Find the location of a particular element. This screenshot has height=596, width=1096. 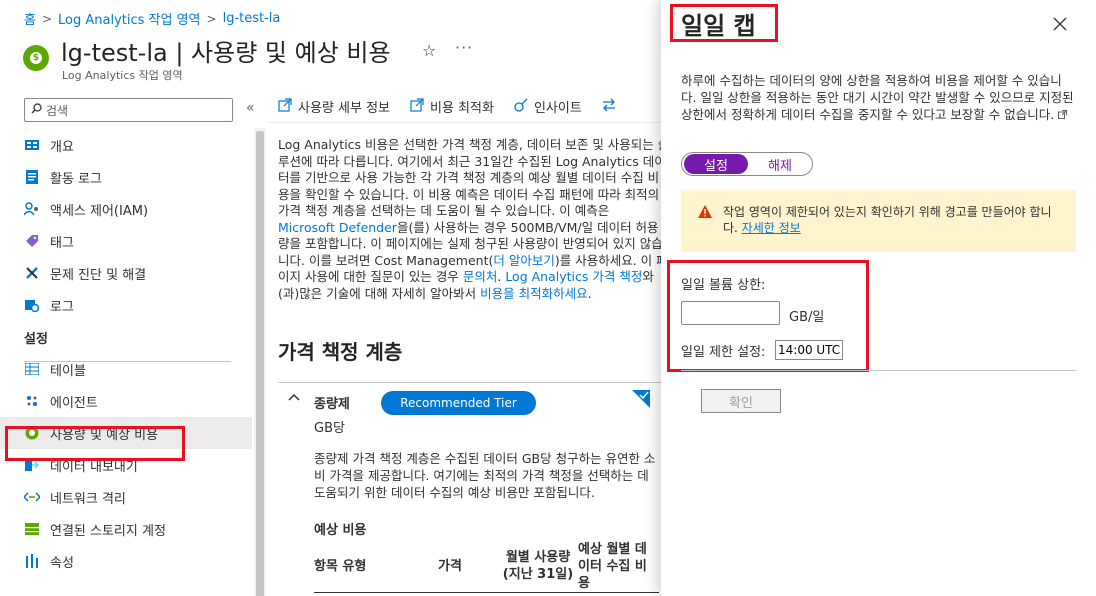

usage-cost-resource-icon: $ is located at coordinates (36, 58).